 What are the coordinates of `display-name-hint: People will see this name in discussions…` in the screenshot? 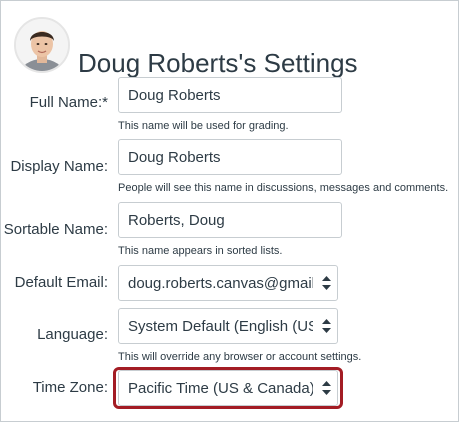 It's located at (283, 188).